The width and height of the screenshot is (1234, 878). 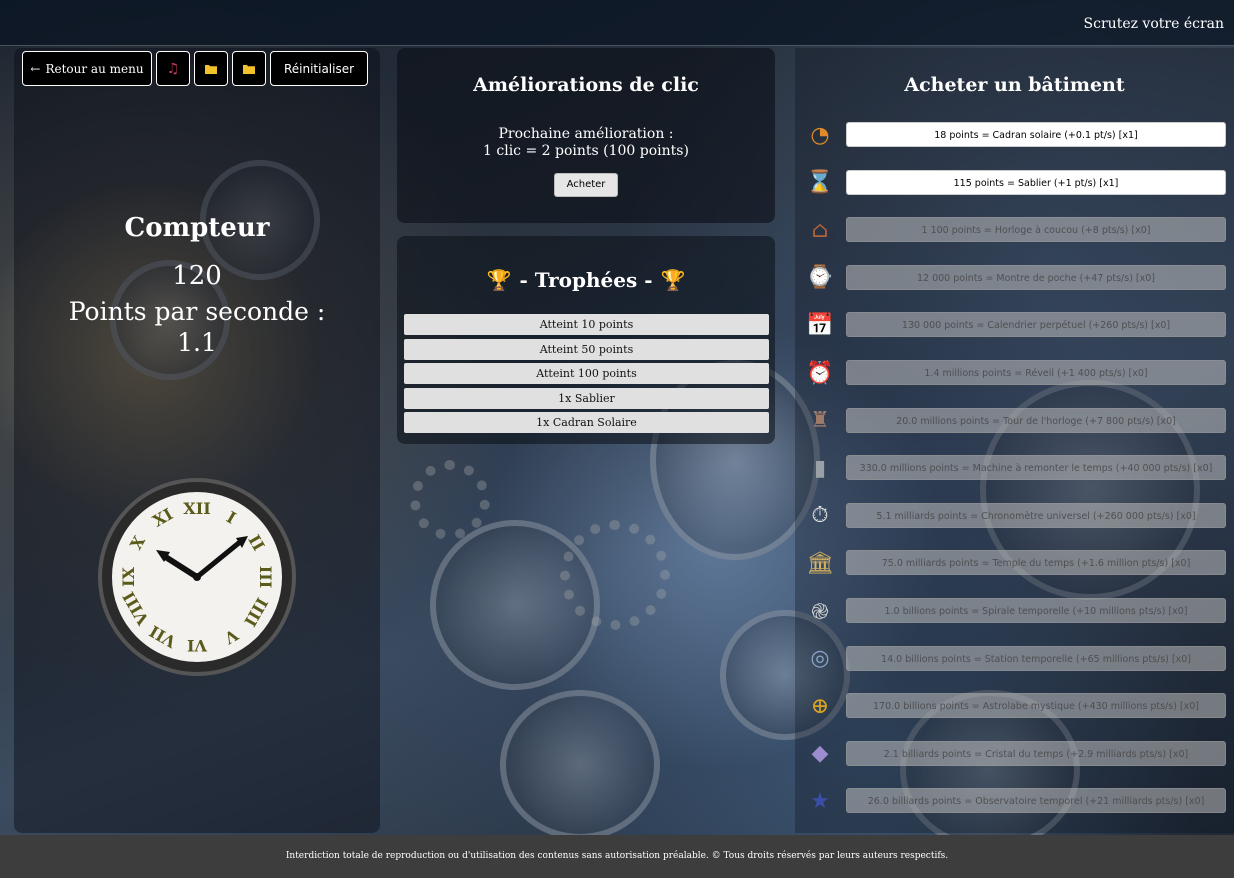 I want to click on clock-numeral: VI, so click(x=197, y=645).